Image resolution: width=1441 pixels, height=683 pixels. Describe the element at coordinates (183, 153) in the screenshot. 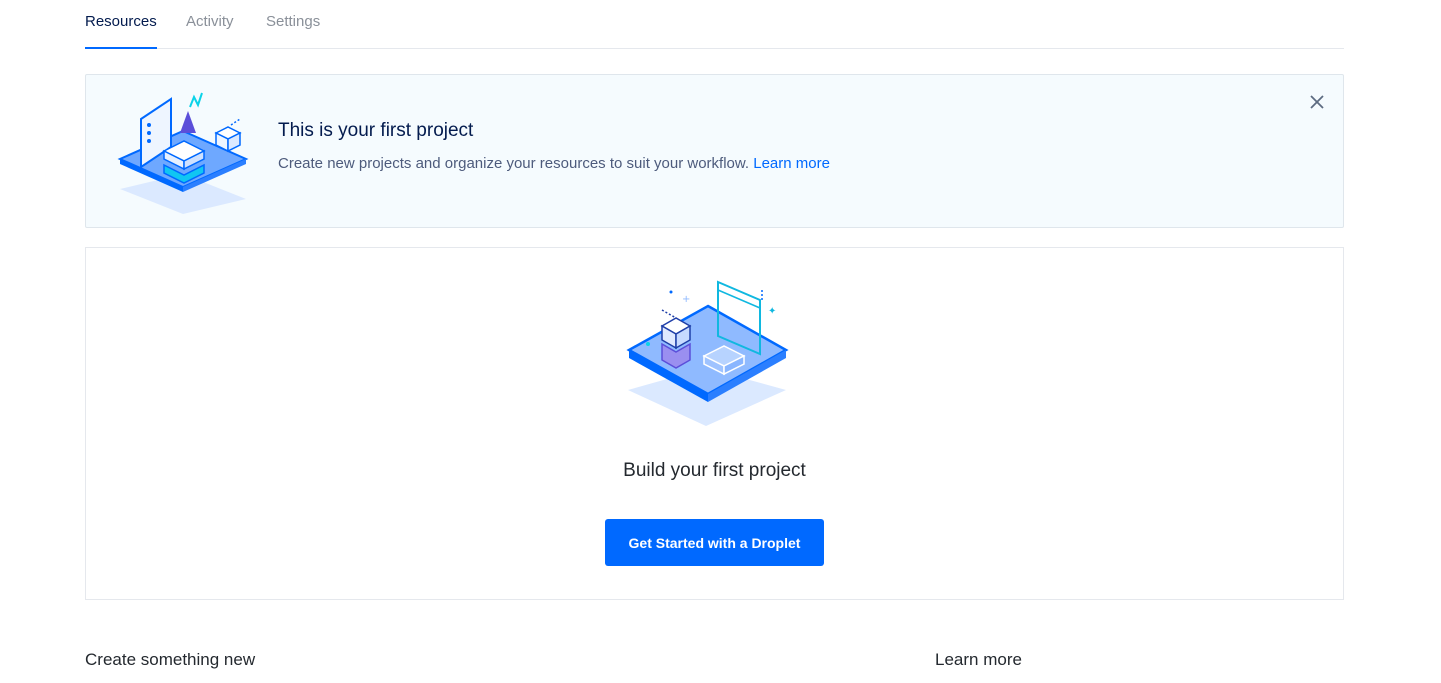

I see `project-isometric-illustration` at that location.